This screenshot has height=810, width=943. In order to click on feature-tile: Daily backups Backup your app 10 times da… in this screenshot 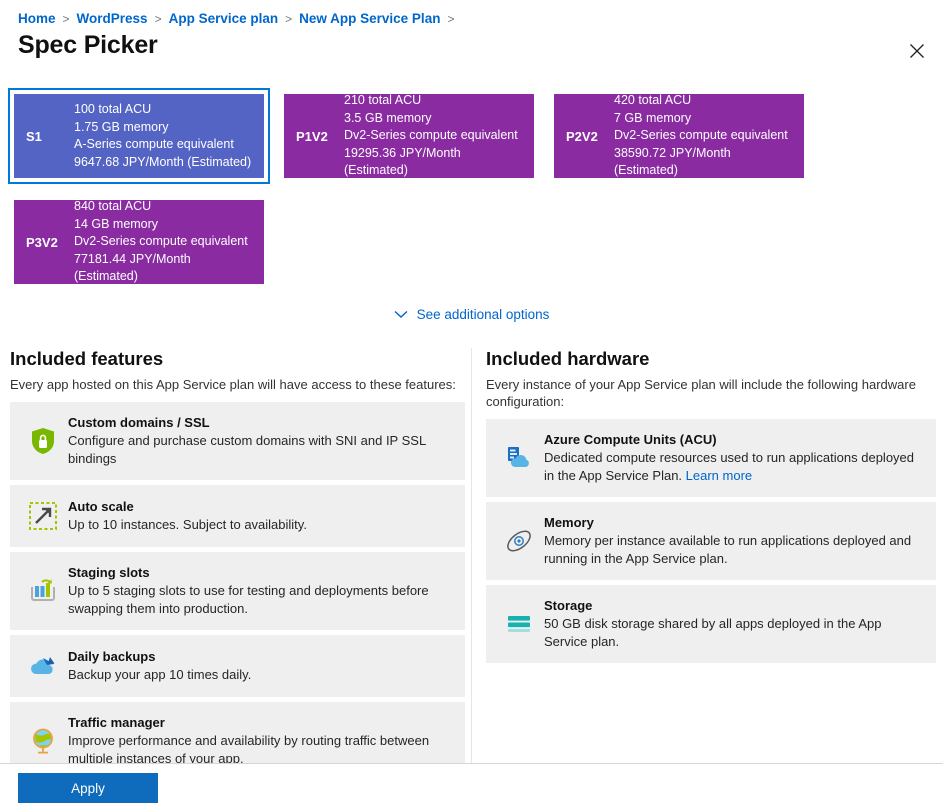, I will do `click(237, 666)`.